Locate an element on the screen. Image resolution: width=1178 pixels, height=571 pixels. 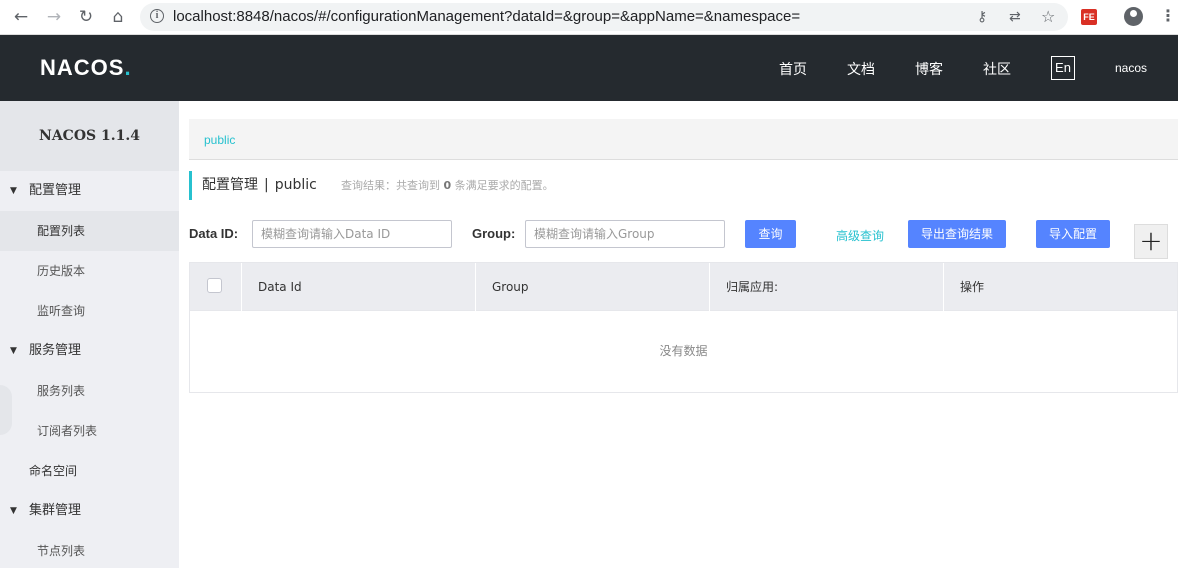
sidebar-group-config: ▼ 配置管理 is located at coordinates (89, 191).